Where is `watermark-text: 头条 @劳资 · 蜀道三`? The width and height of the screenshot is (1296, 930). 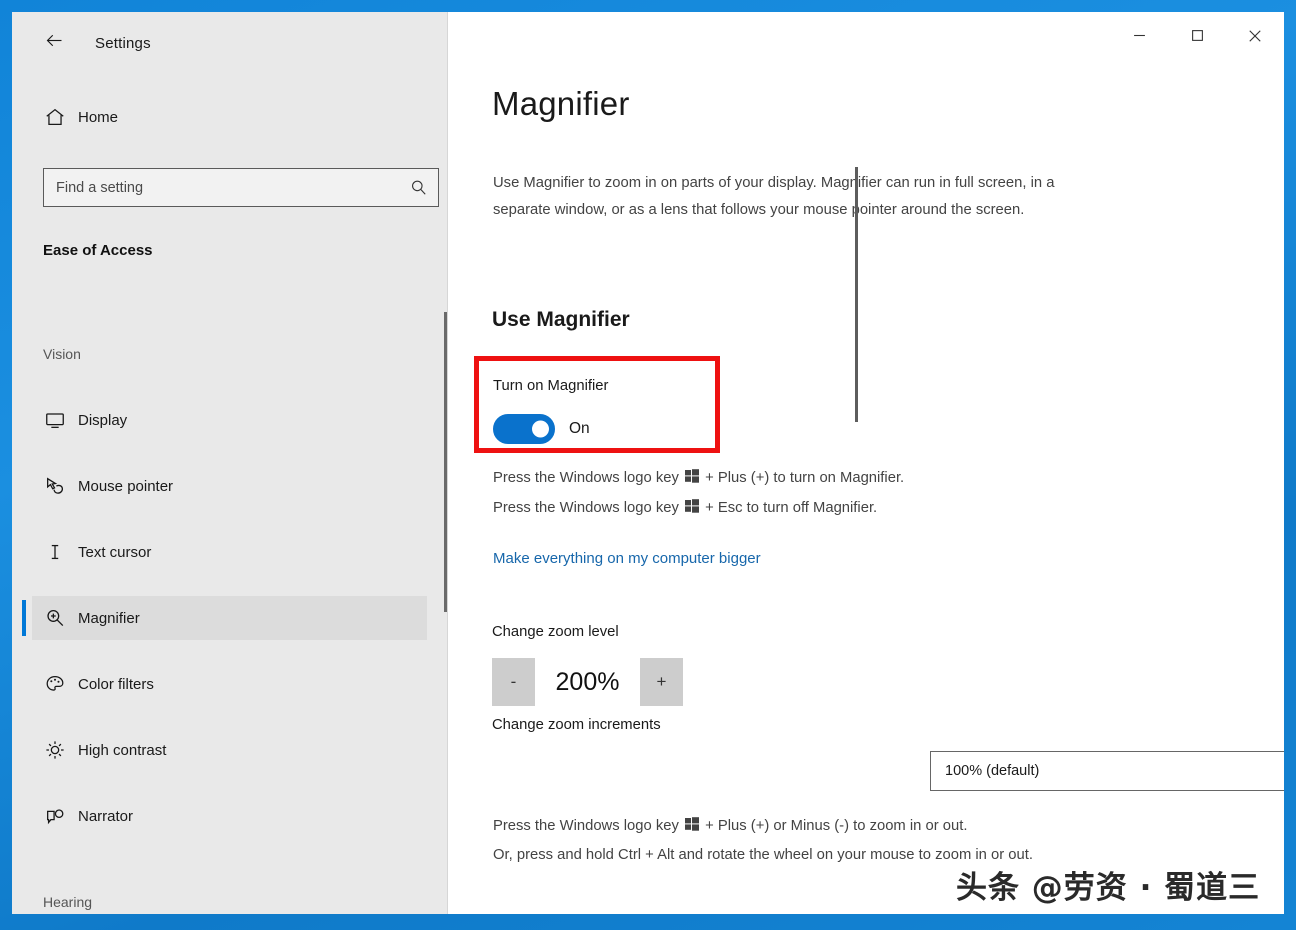
watermark-text: 头条 @劳资 · 蜀道三 is located at coordinates (1108, 888).